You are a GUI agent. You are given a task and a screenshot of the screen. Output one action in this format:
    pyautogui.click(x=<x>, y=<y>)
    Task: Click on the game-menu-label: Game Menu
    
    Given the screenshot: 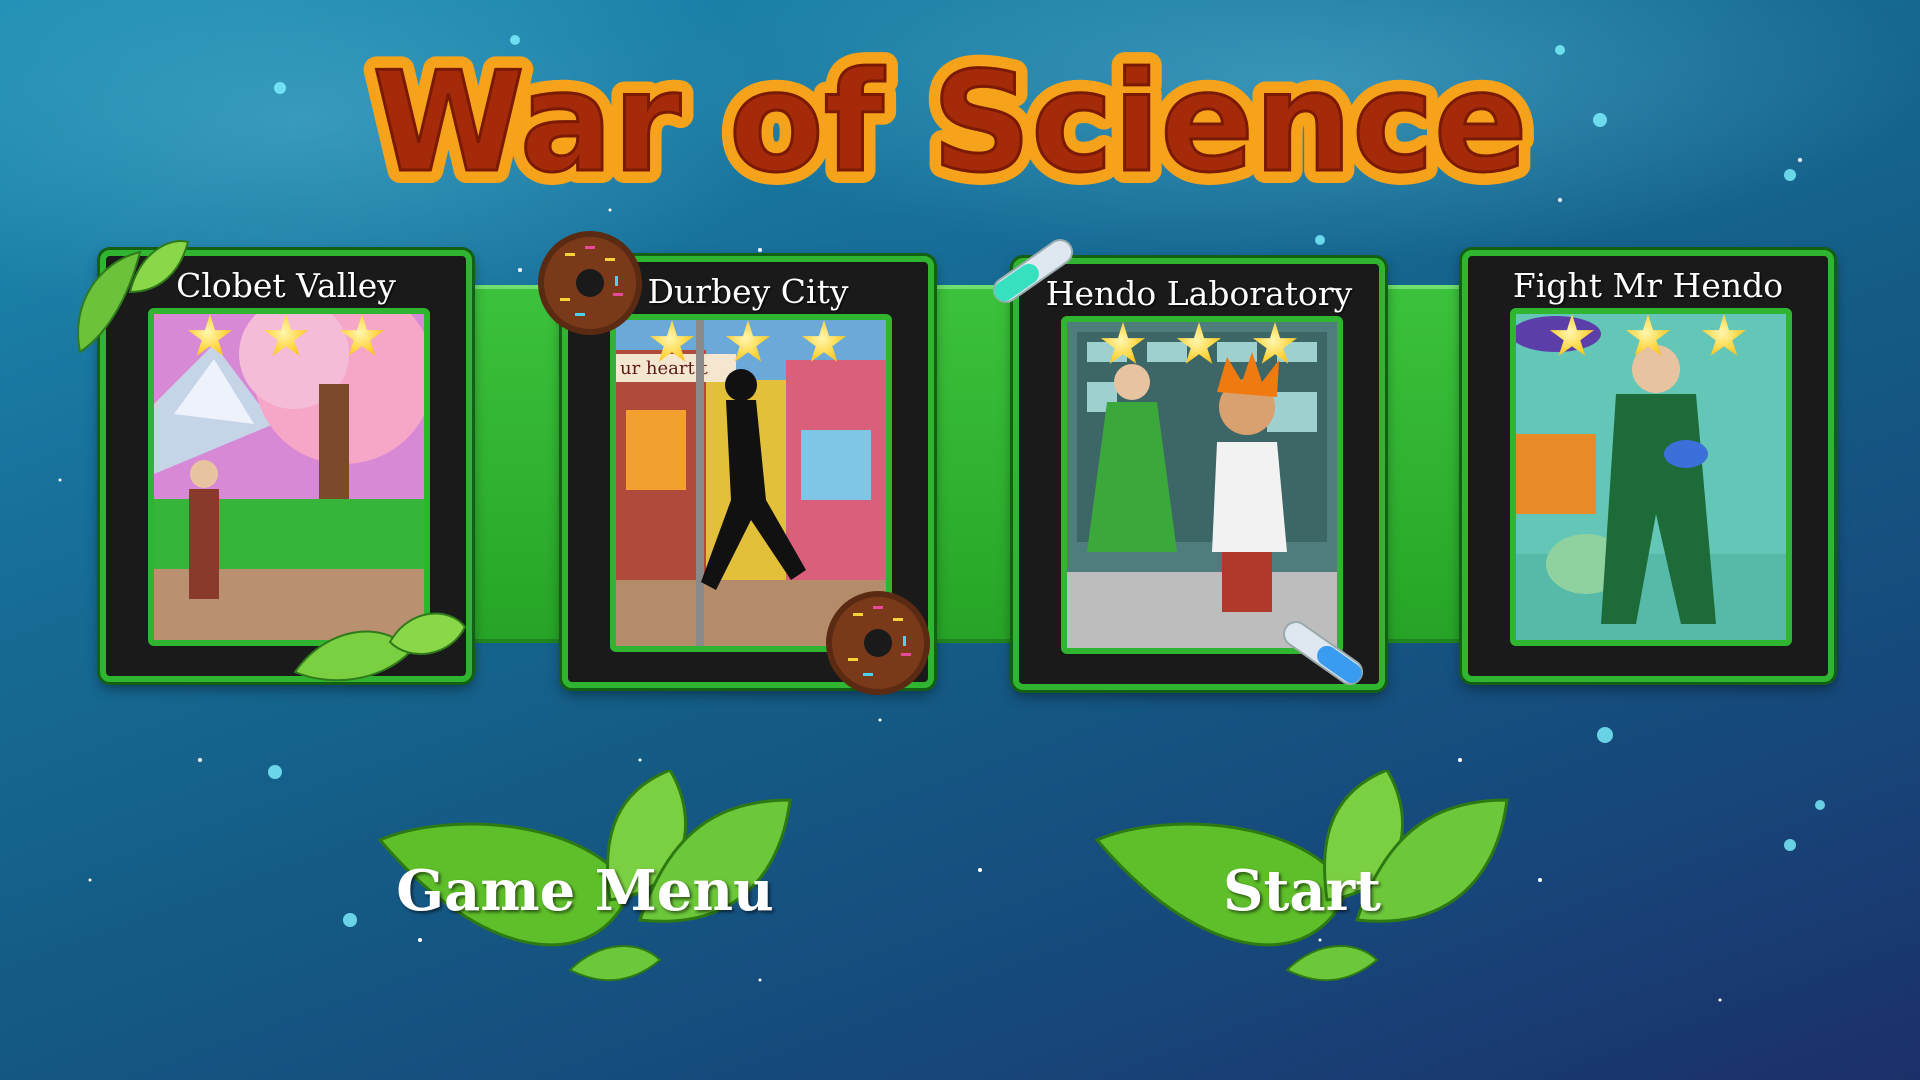 What is the action you would take?
    pyautogui.click(x=585, y=891)
    